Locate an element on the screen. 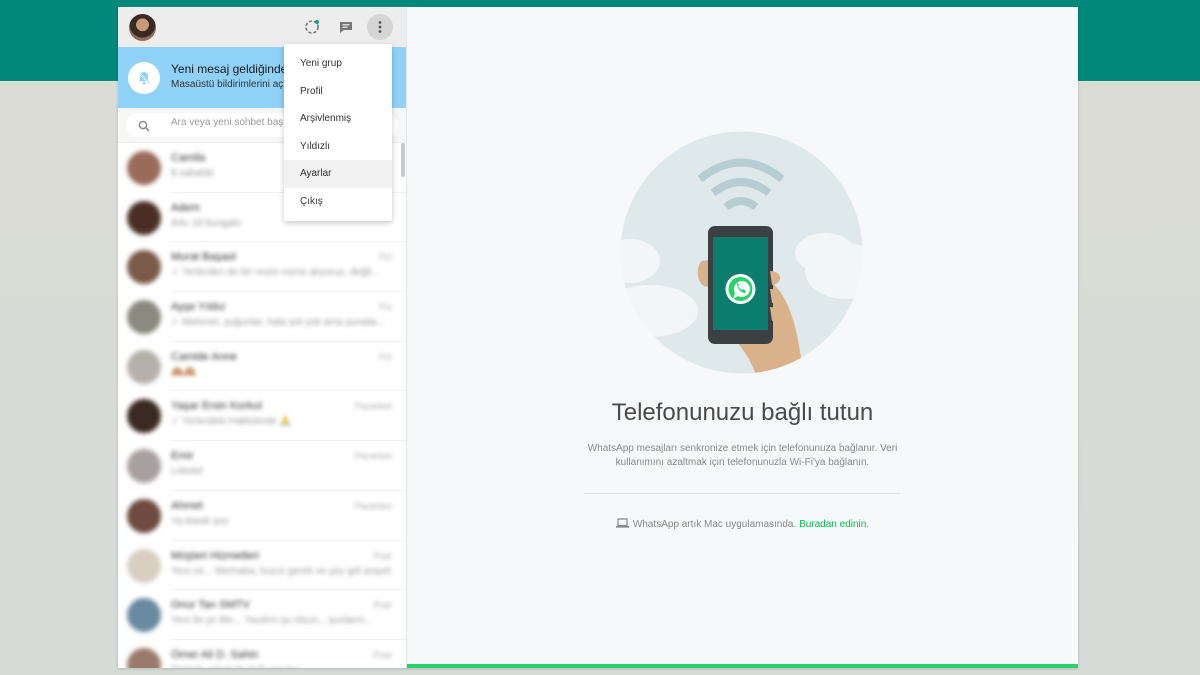 The width and height of the screenshot is (1200, 675). mac-app-link: Buradan edinin is located at coordinates (832, 524).